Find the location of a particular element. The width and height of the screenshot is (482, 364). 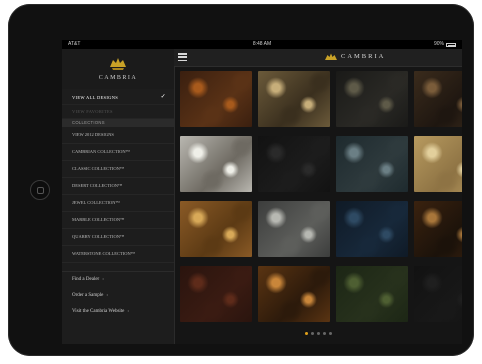

clock: 8:48 AM is located at coordinates (262, 44).